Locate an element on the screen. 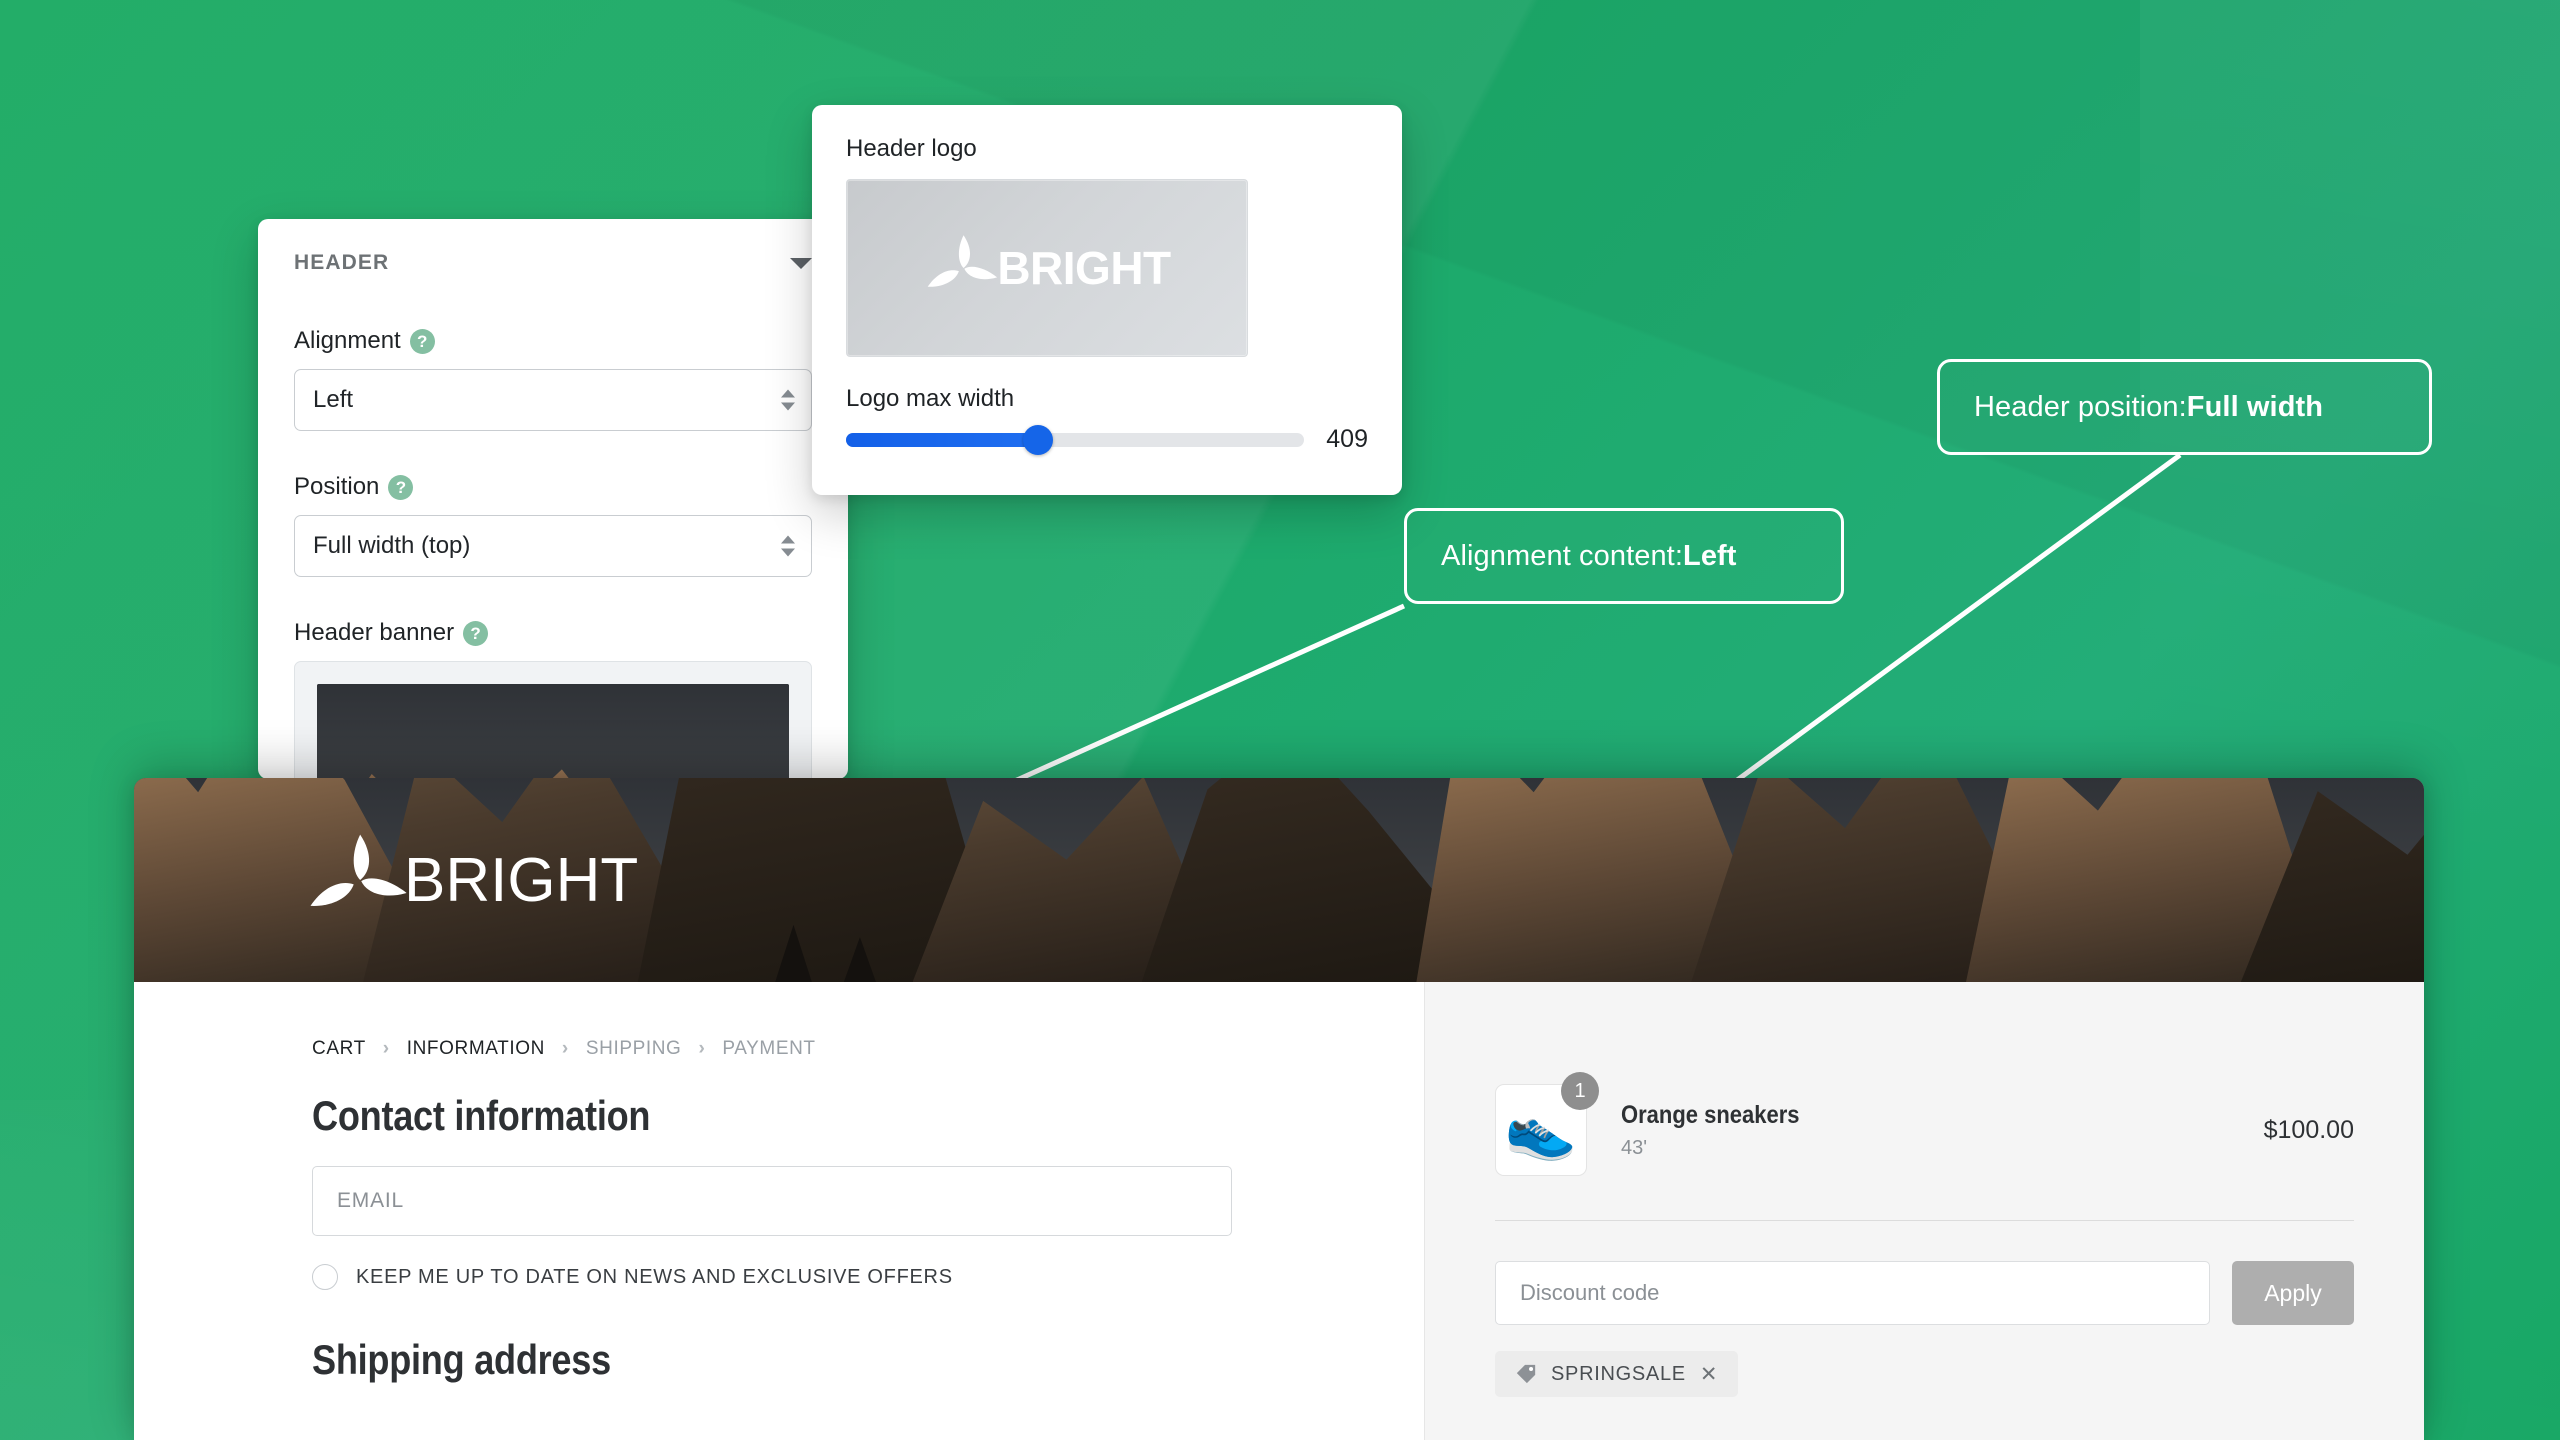  position-field-label: Position ? is located at coordinates (553, 487).